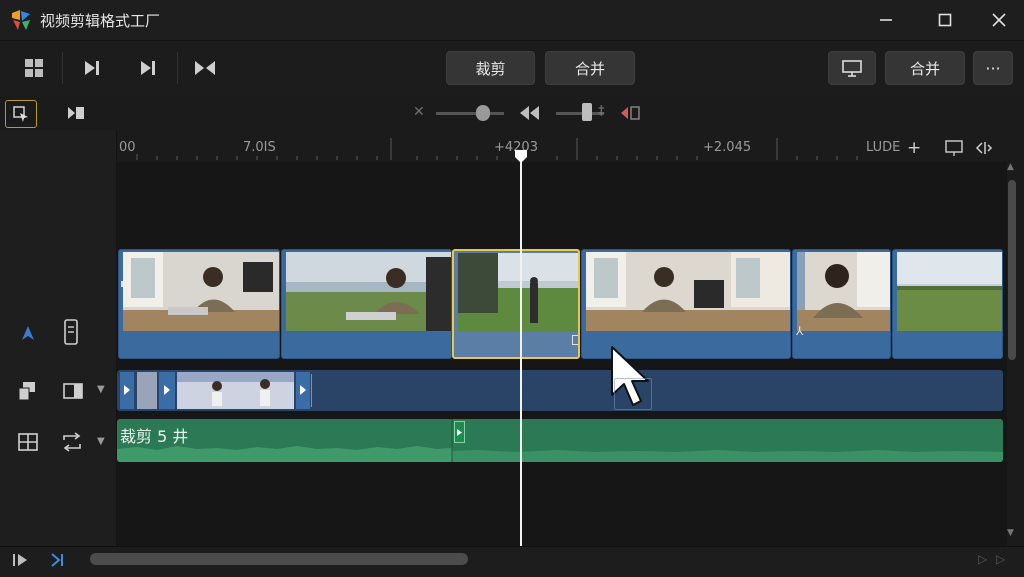 This screenshot has width=1024, height=577. I want to click on merge-right-button: 合并, so click(925, 68).